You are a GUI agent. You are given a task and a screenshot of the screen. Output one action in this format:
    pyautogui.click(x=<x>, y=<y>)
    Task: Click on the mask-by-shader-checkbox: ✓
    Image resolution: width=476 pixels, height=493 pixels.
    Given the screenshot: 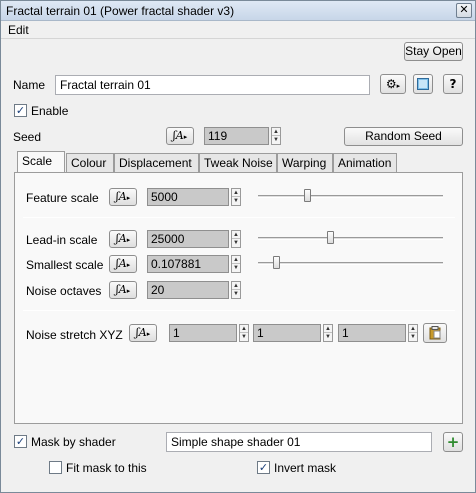 What is the action you would take?
    pyautogui.click(x=20, y=441)
    